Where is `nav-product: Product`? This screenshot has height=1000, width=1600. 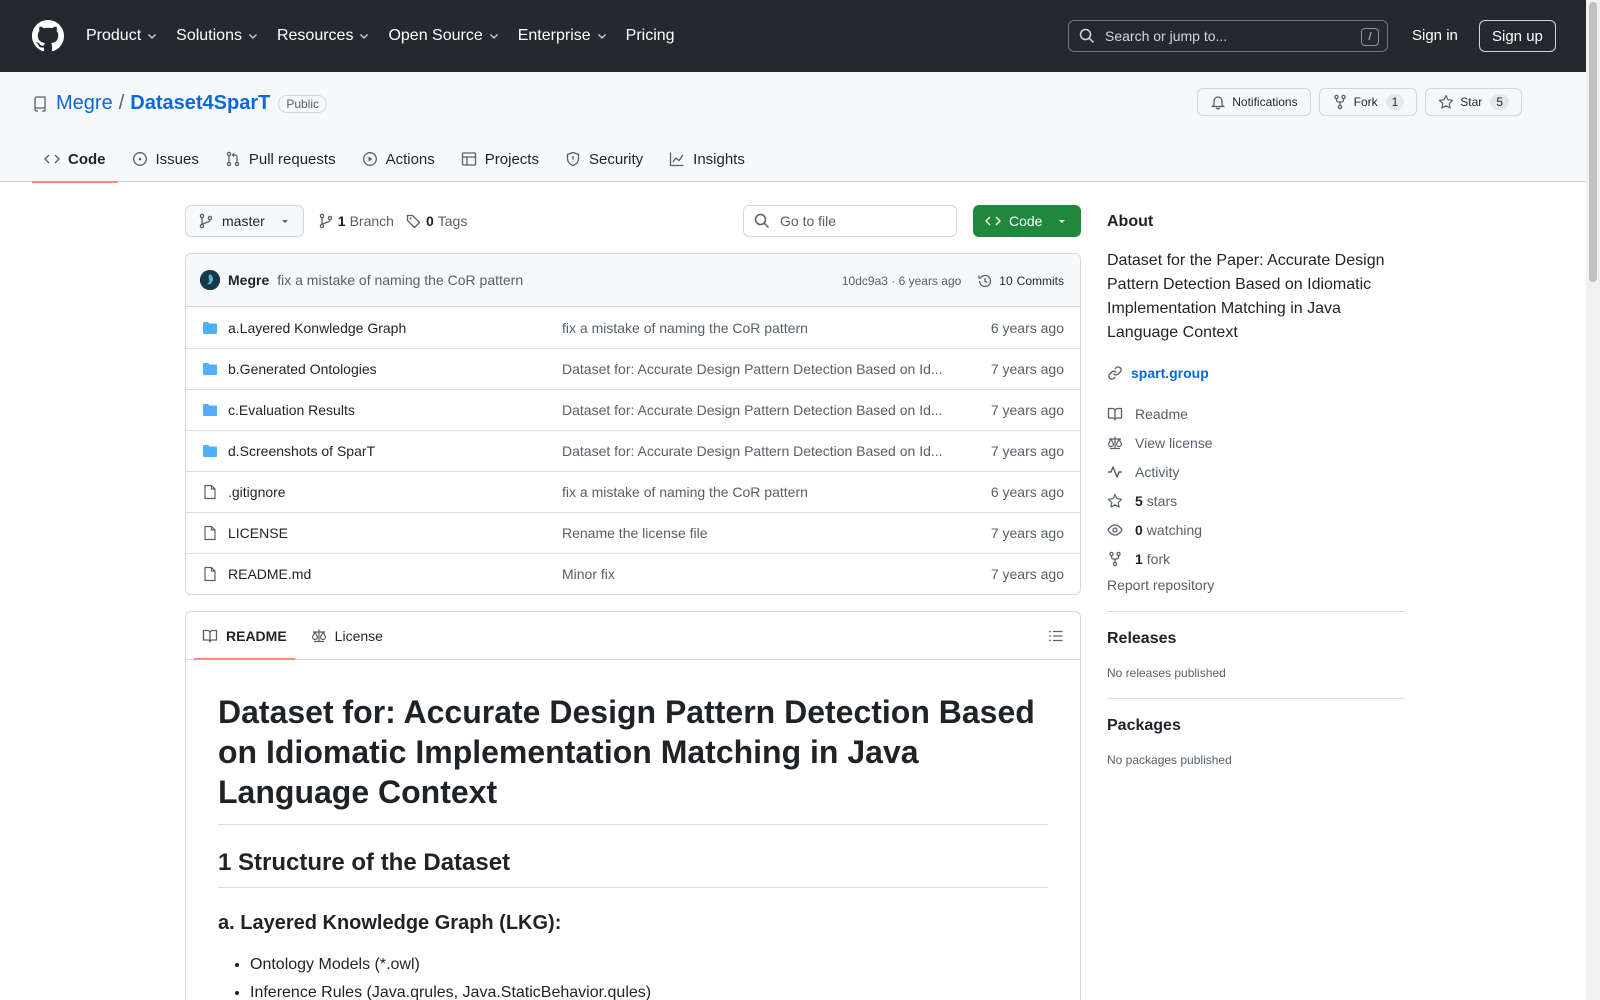 nav-product: Product is located at coordinates (122, 36).